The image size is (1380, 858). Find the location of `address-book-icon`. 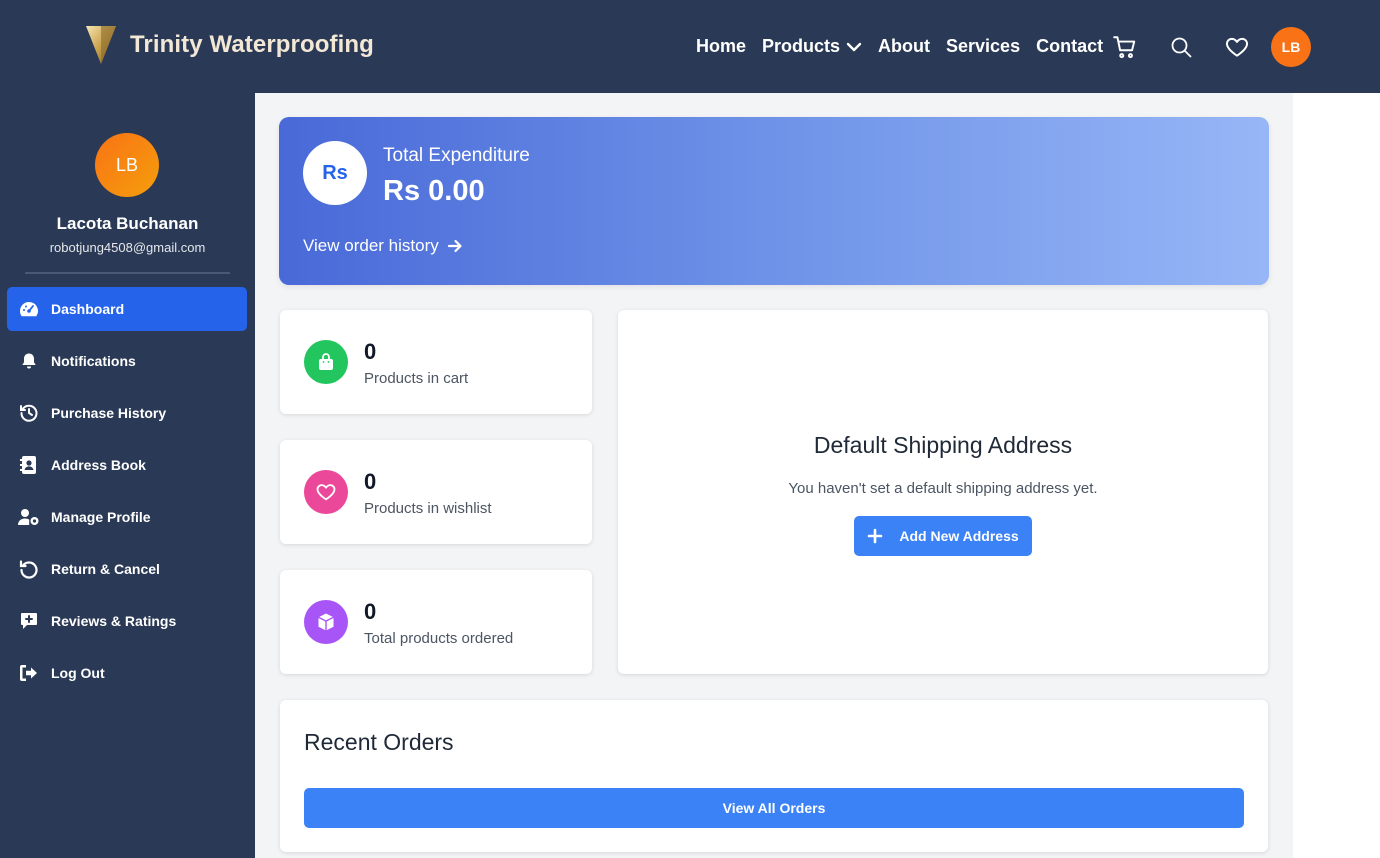

address-book-icon is located at coordinates (29, 465).